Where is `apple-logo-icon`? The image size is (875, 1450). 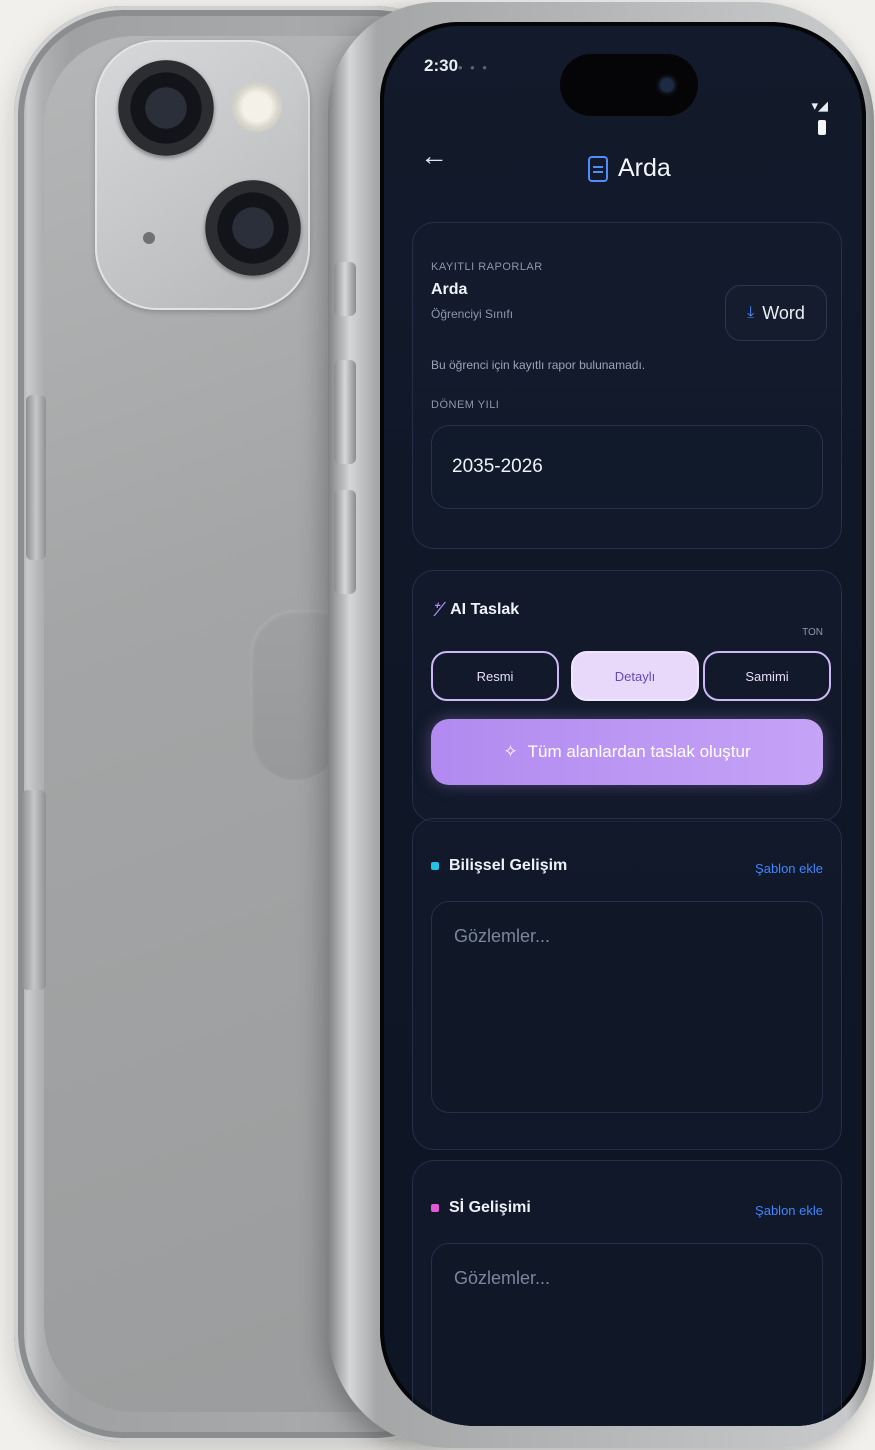
apple-logo-icon is located at coordinates (295, 695).